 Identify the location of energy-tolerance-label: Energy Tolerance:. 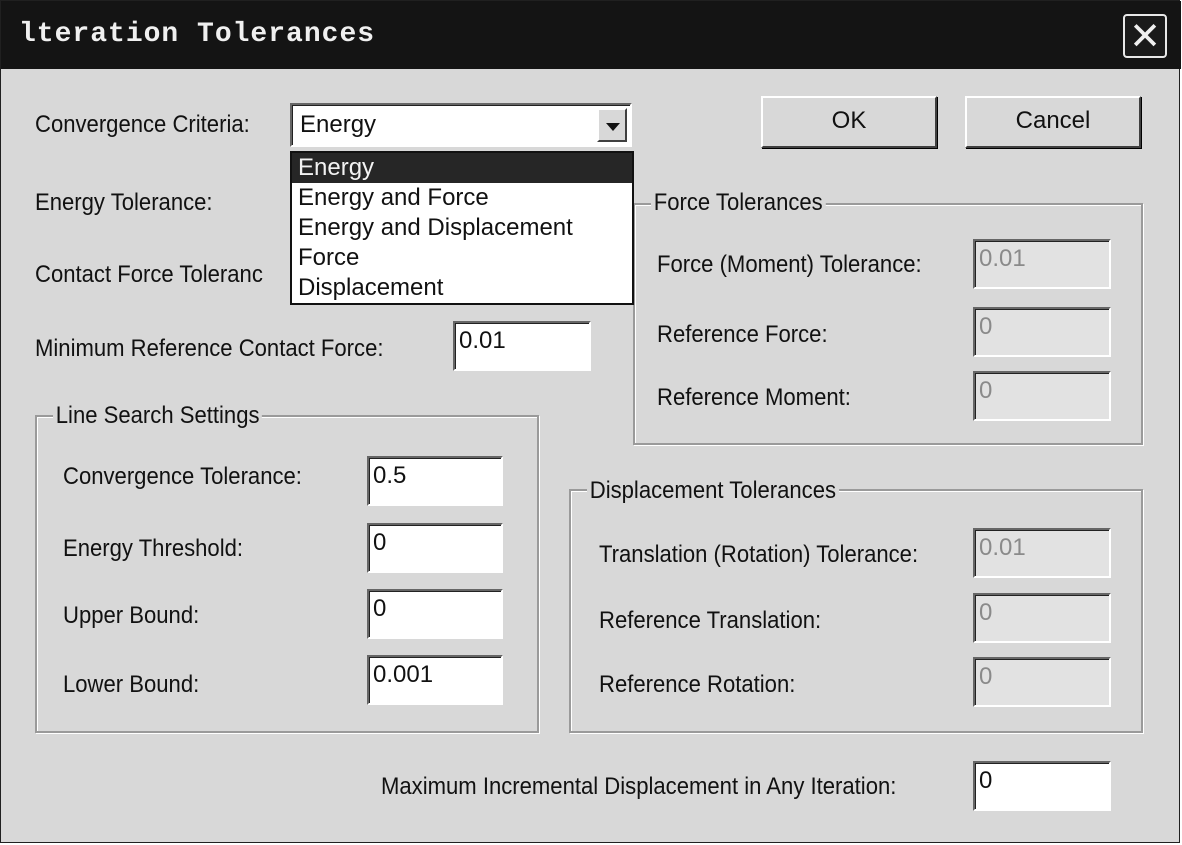
(124, 202).